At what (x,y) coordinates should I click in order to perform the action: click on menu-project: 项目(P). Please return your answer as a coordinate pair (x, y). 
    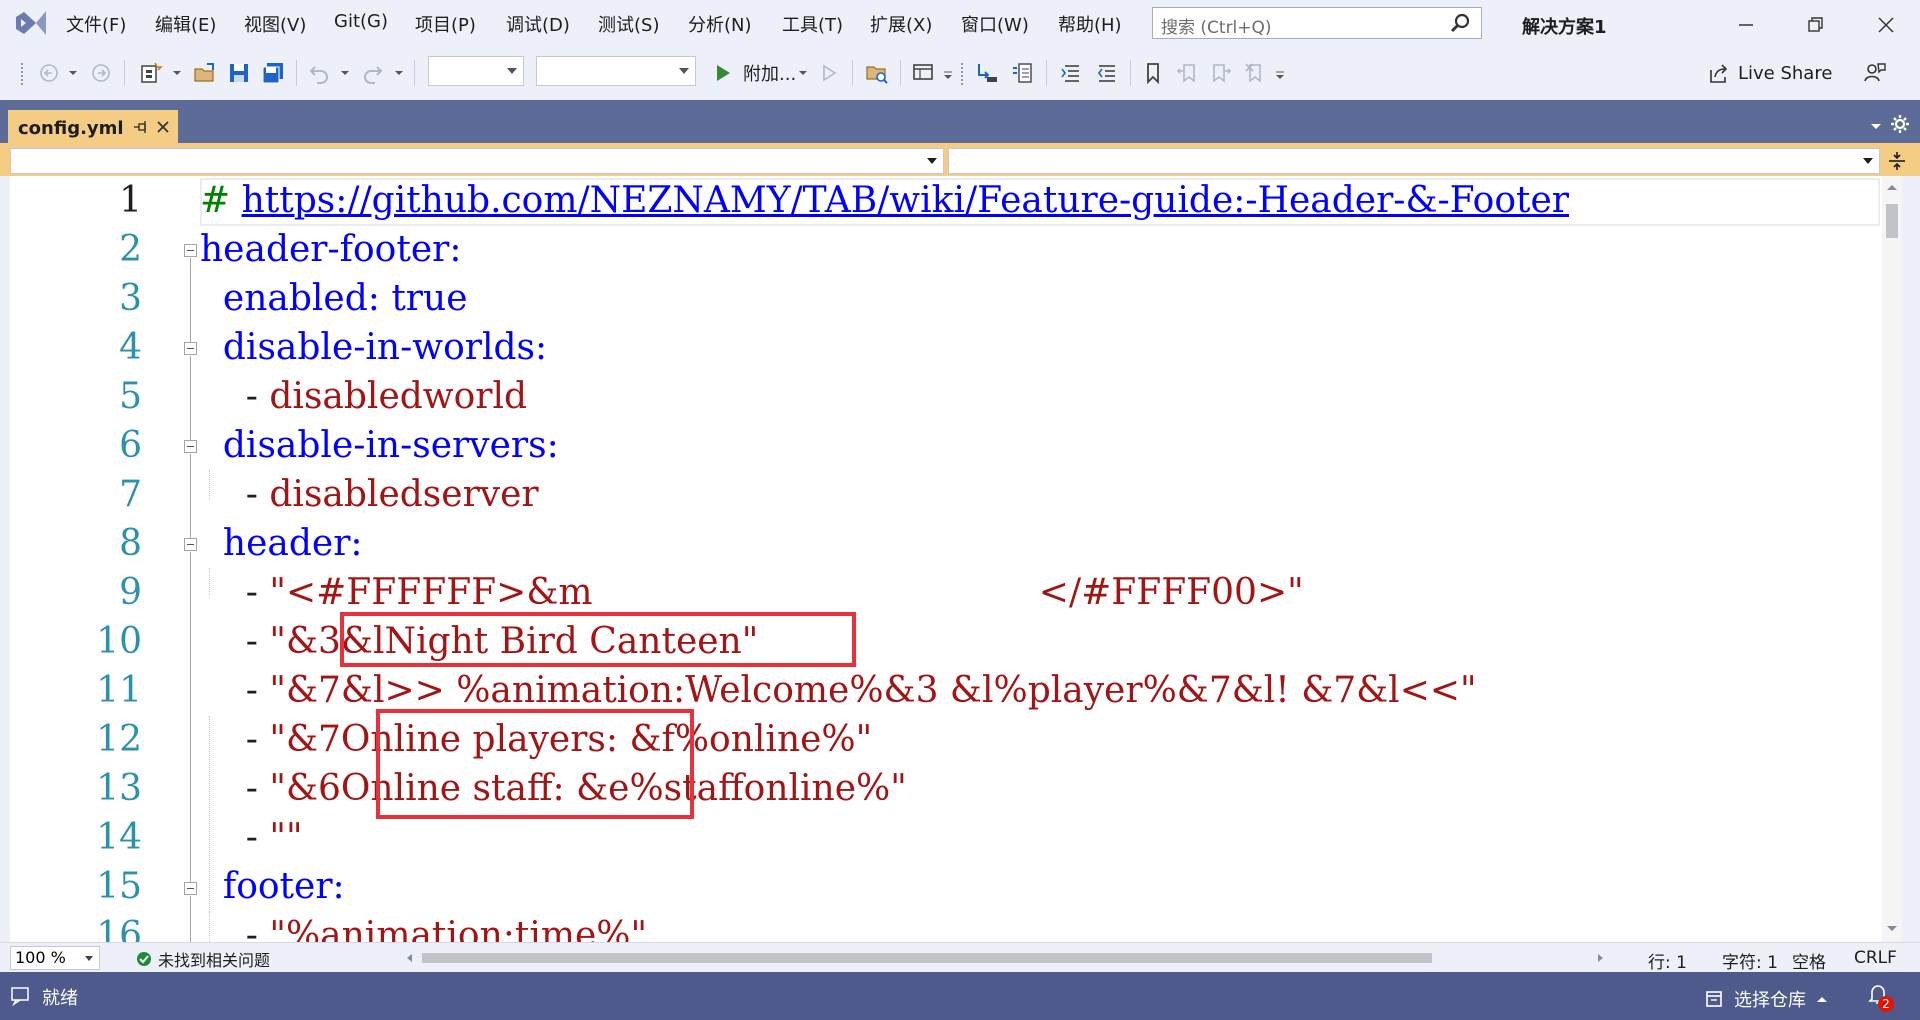
    Looking at the image, I should click on (445, 24).